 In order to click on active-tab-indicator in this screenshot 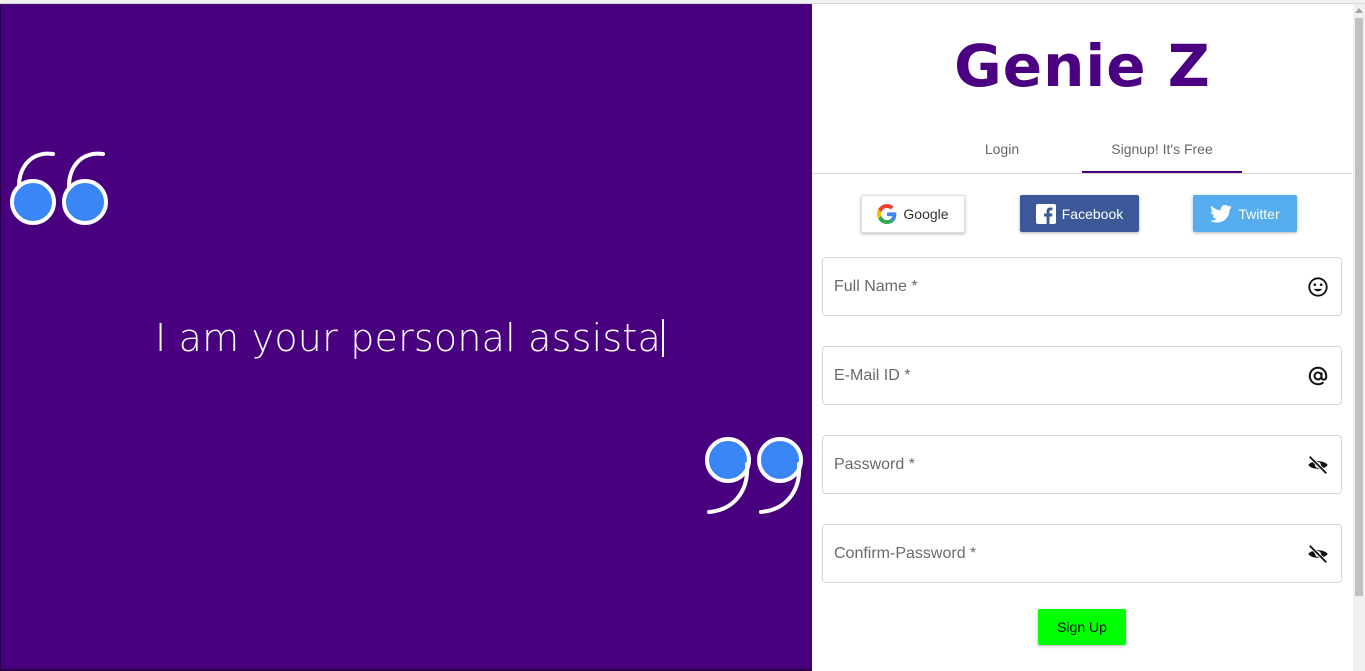, I will do `click(1162, 172)`.